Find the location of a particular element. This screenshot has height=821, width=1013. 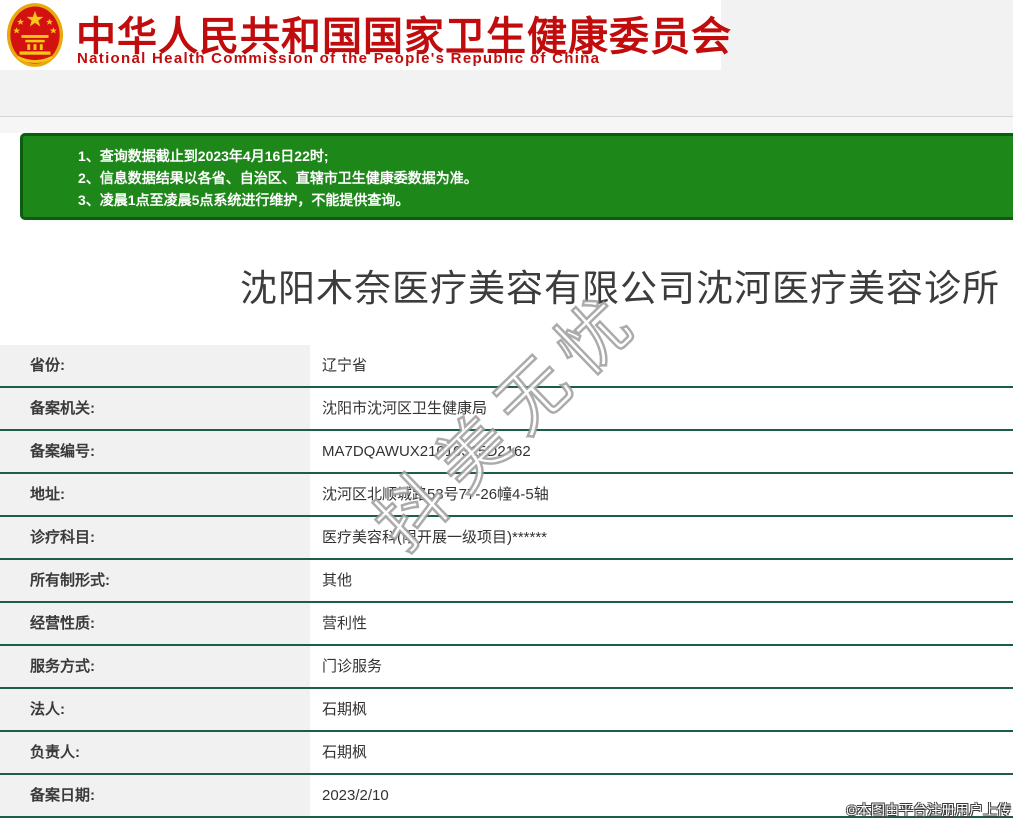

field-value: 沈阳市沈河区卫生健康局 is located at coordinates (405, 408).